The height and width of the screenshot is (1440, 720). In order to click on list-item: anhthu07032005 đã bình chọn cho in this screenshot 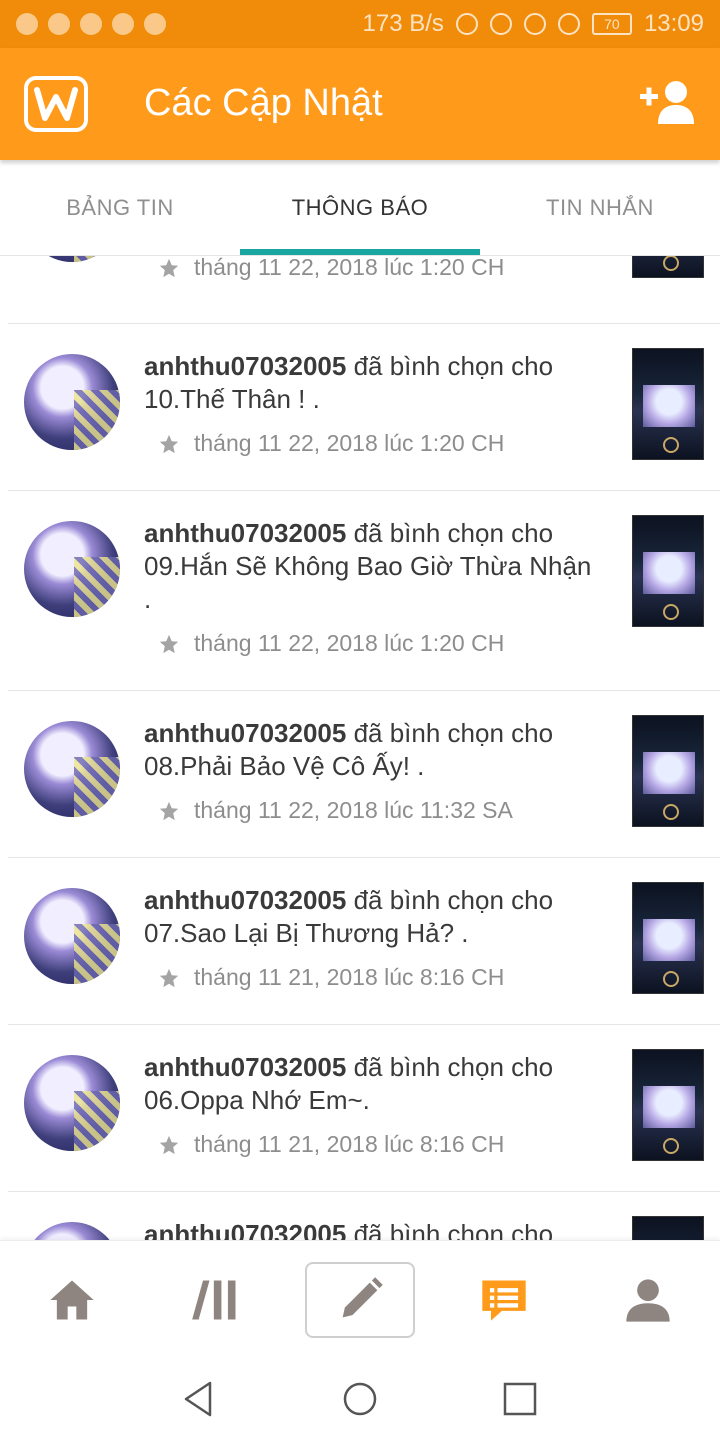, I will do `click(364, 1216)`.